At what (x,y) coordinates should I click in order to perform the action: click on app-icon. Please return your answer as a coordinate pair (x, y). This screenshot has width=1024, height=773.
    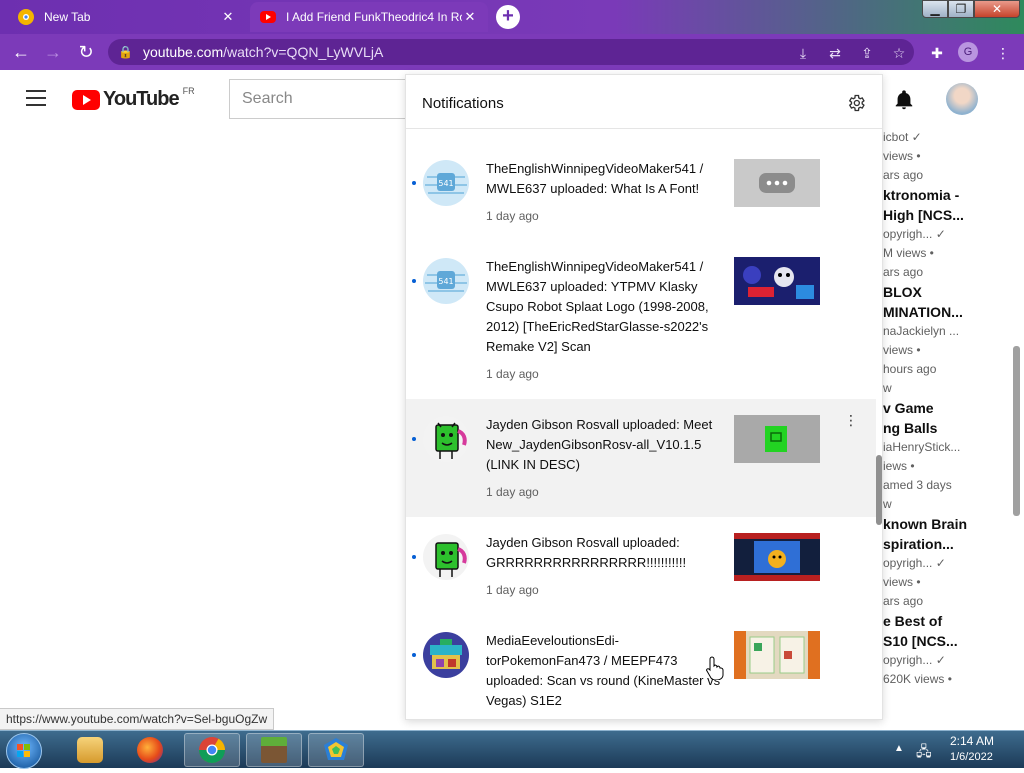
    Looking at the image, I should click on (336, 750).